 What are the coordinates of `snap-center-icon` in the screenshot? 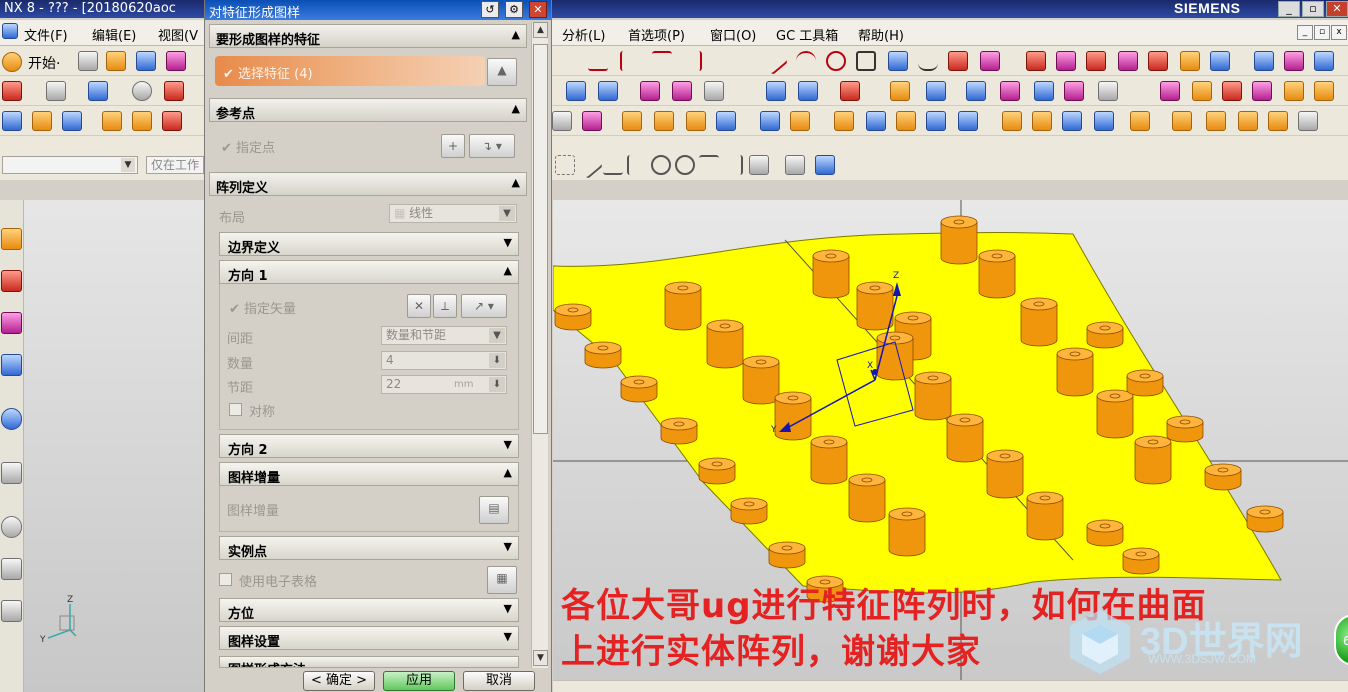 It's located at (661, 165).